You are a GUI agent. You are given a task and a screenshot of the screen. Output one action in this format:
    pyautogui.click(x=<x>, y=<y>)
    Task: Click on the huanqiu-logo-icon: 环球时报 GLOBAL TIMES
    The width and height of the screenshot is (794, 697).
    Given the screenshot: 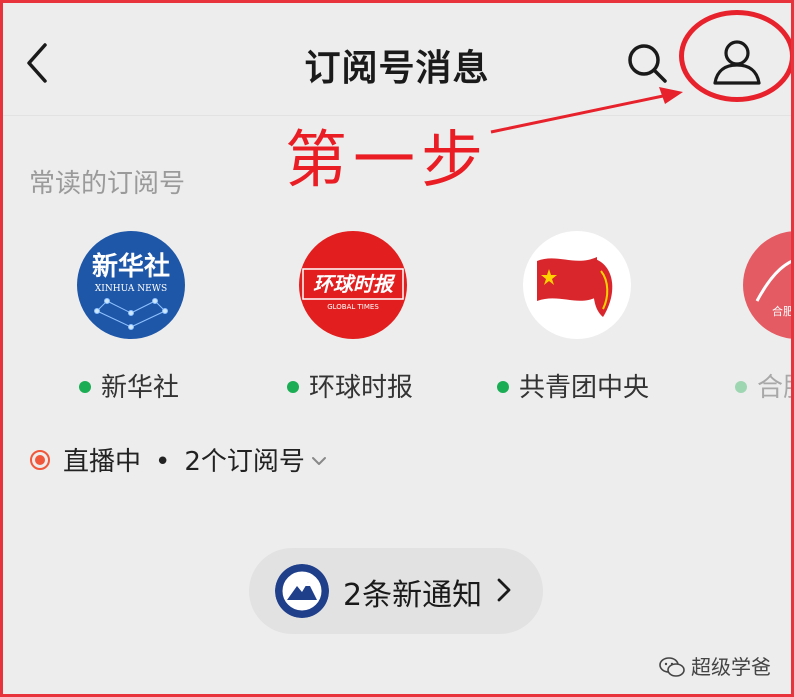 What is the action you would take?
    pyautogui.click(x=353, y=285)
    